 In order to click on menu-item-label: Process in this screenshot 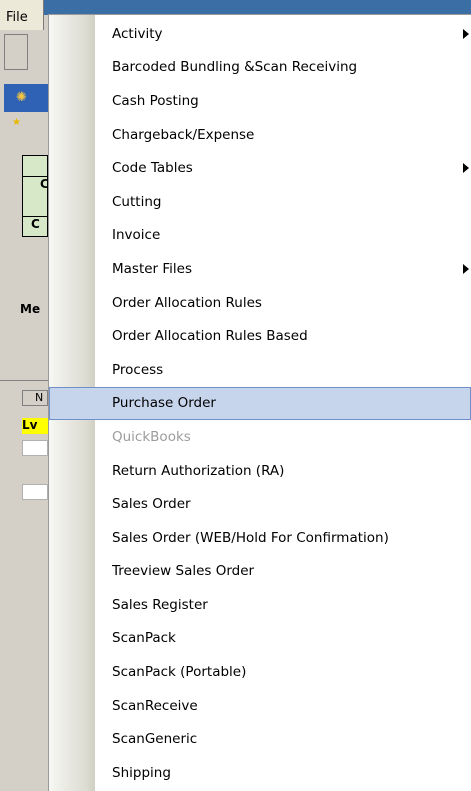, I will do `click(138, 369)`.